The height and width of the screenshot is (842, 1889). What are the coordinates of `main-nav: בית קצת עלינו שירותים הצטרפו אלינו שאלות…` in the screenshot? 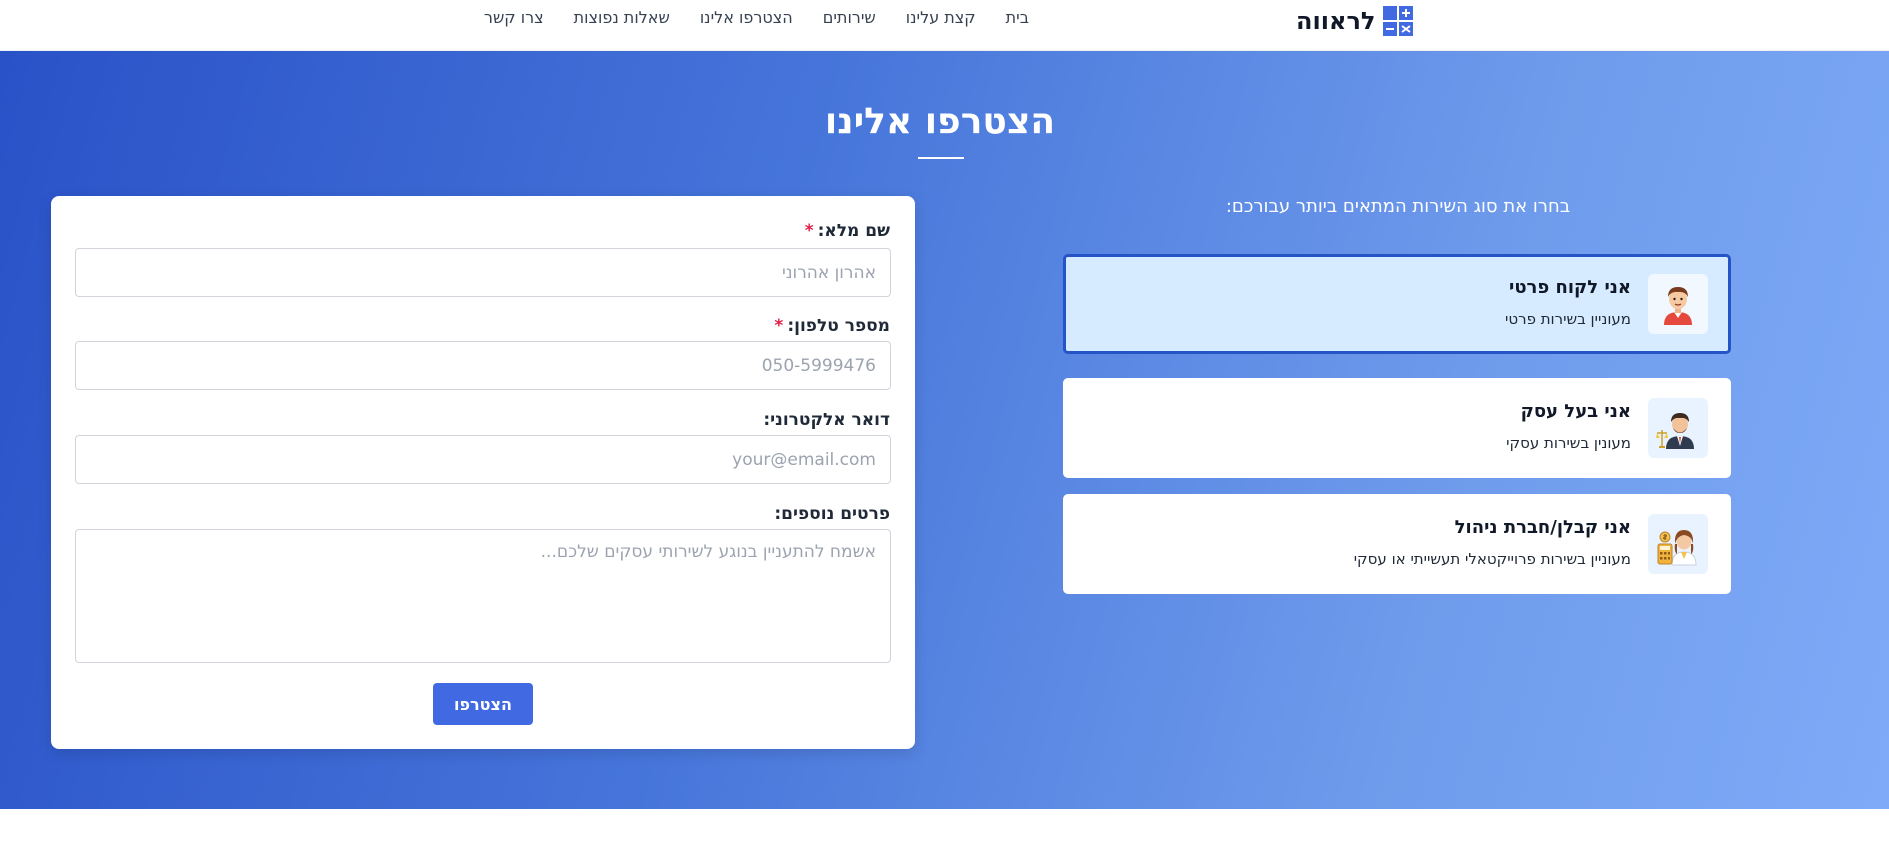 It's located at (756, 18).